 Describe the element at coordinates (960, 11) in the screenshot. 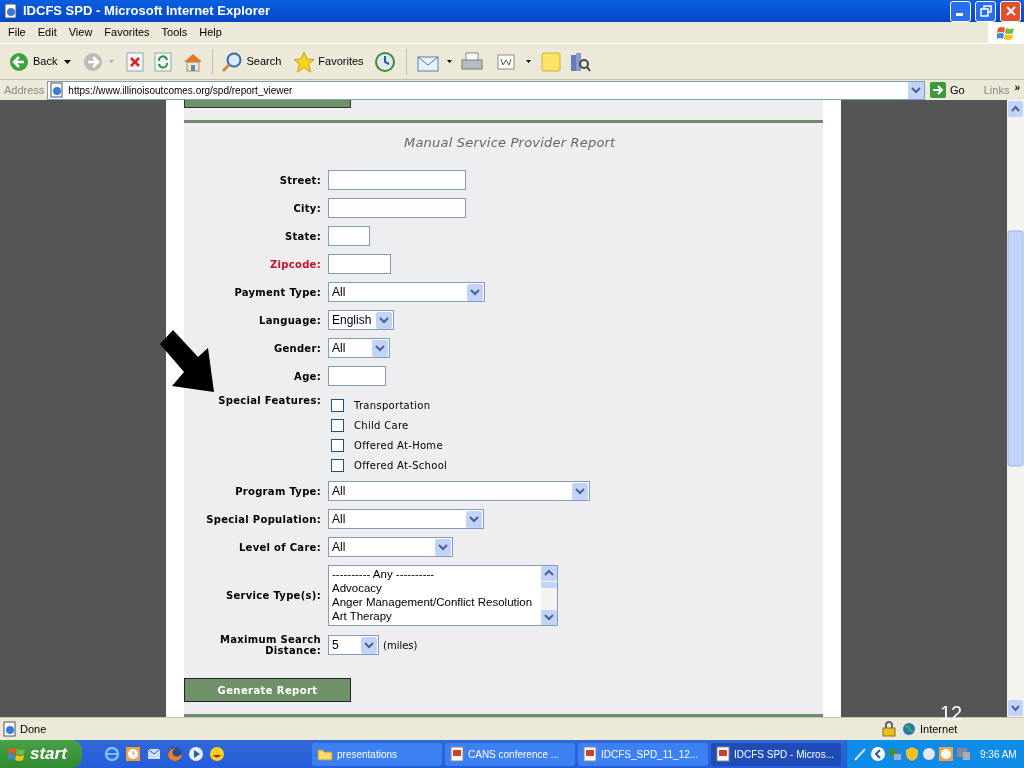

I see `minimize-button` at that location.